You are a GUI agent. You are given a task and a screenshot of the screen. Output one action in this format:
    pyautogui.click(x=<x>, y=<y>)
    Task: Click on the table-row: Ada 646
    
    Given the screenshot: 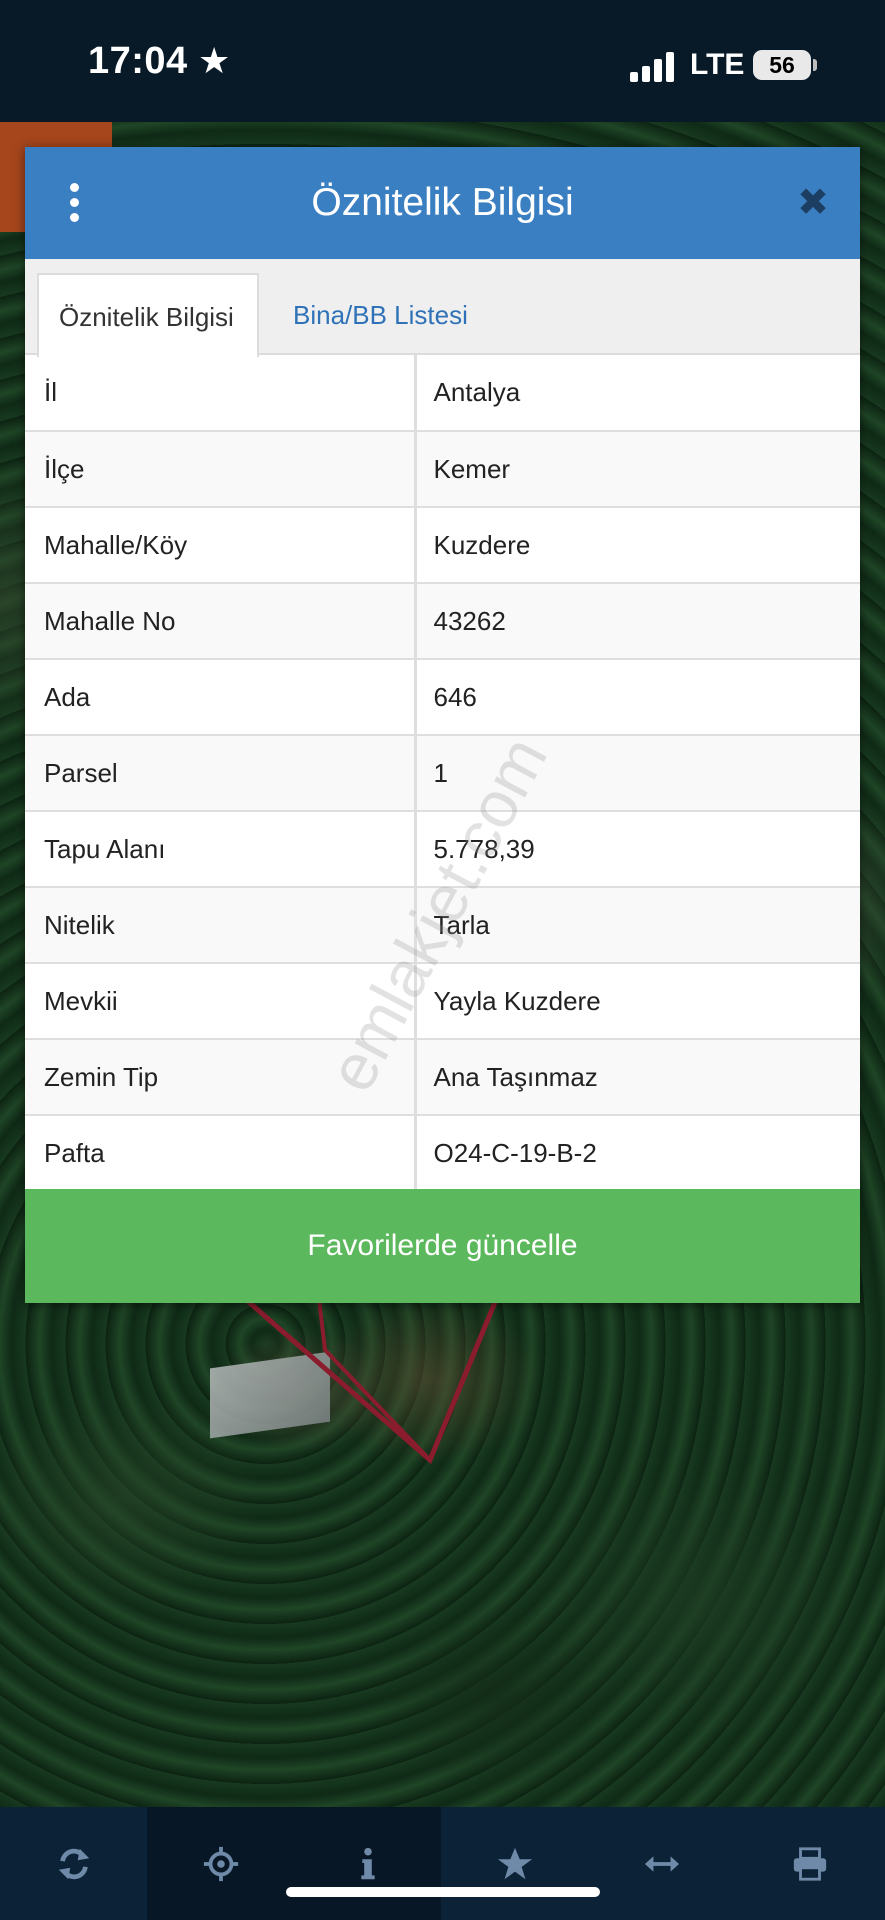 What is the action you would take?
    pyautogui.click(x=442, y=696)
    